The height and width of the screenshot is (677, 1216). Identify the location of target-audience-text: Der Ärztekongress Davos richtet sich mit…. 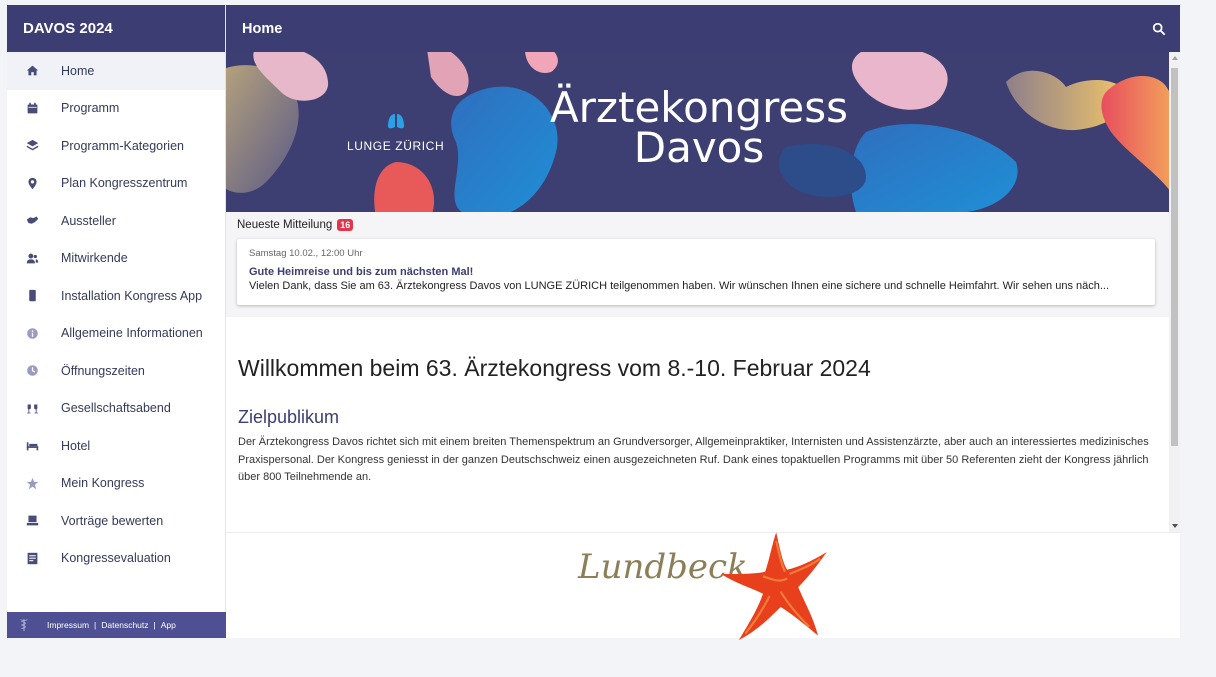
(693, 459).